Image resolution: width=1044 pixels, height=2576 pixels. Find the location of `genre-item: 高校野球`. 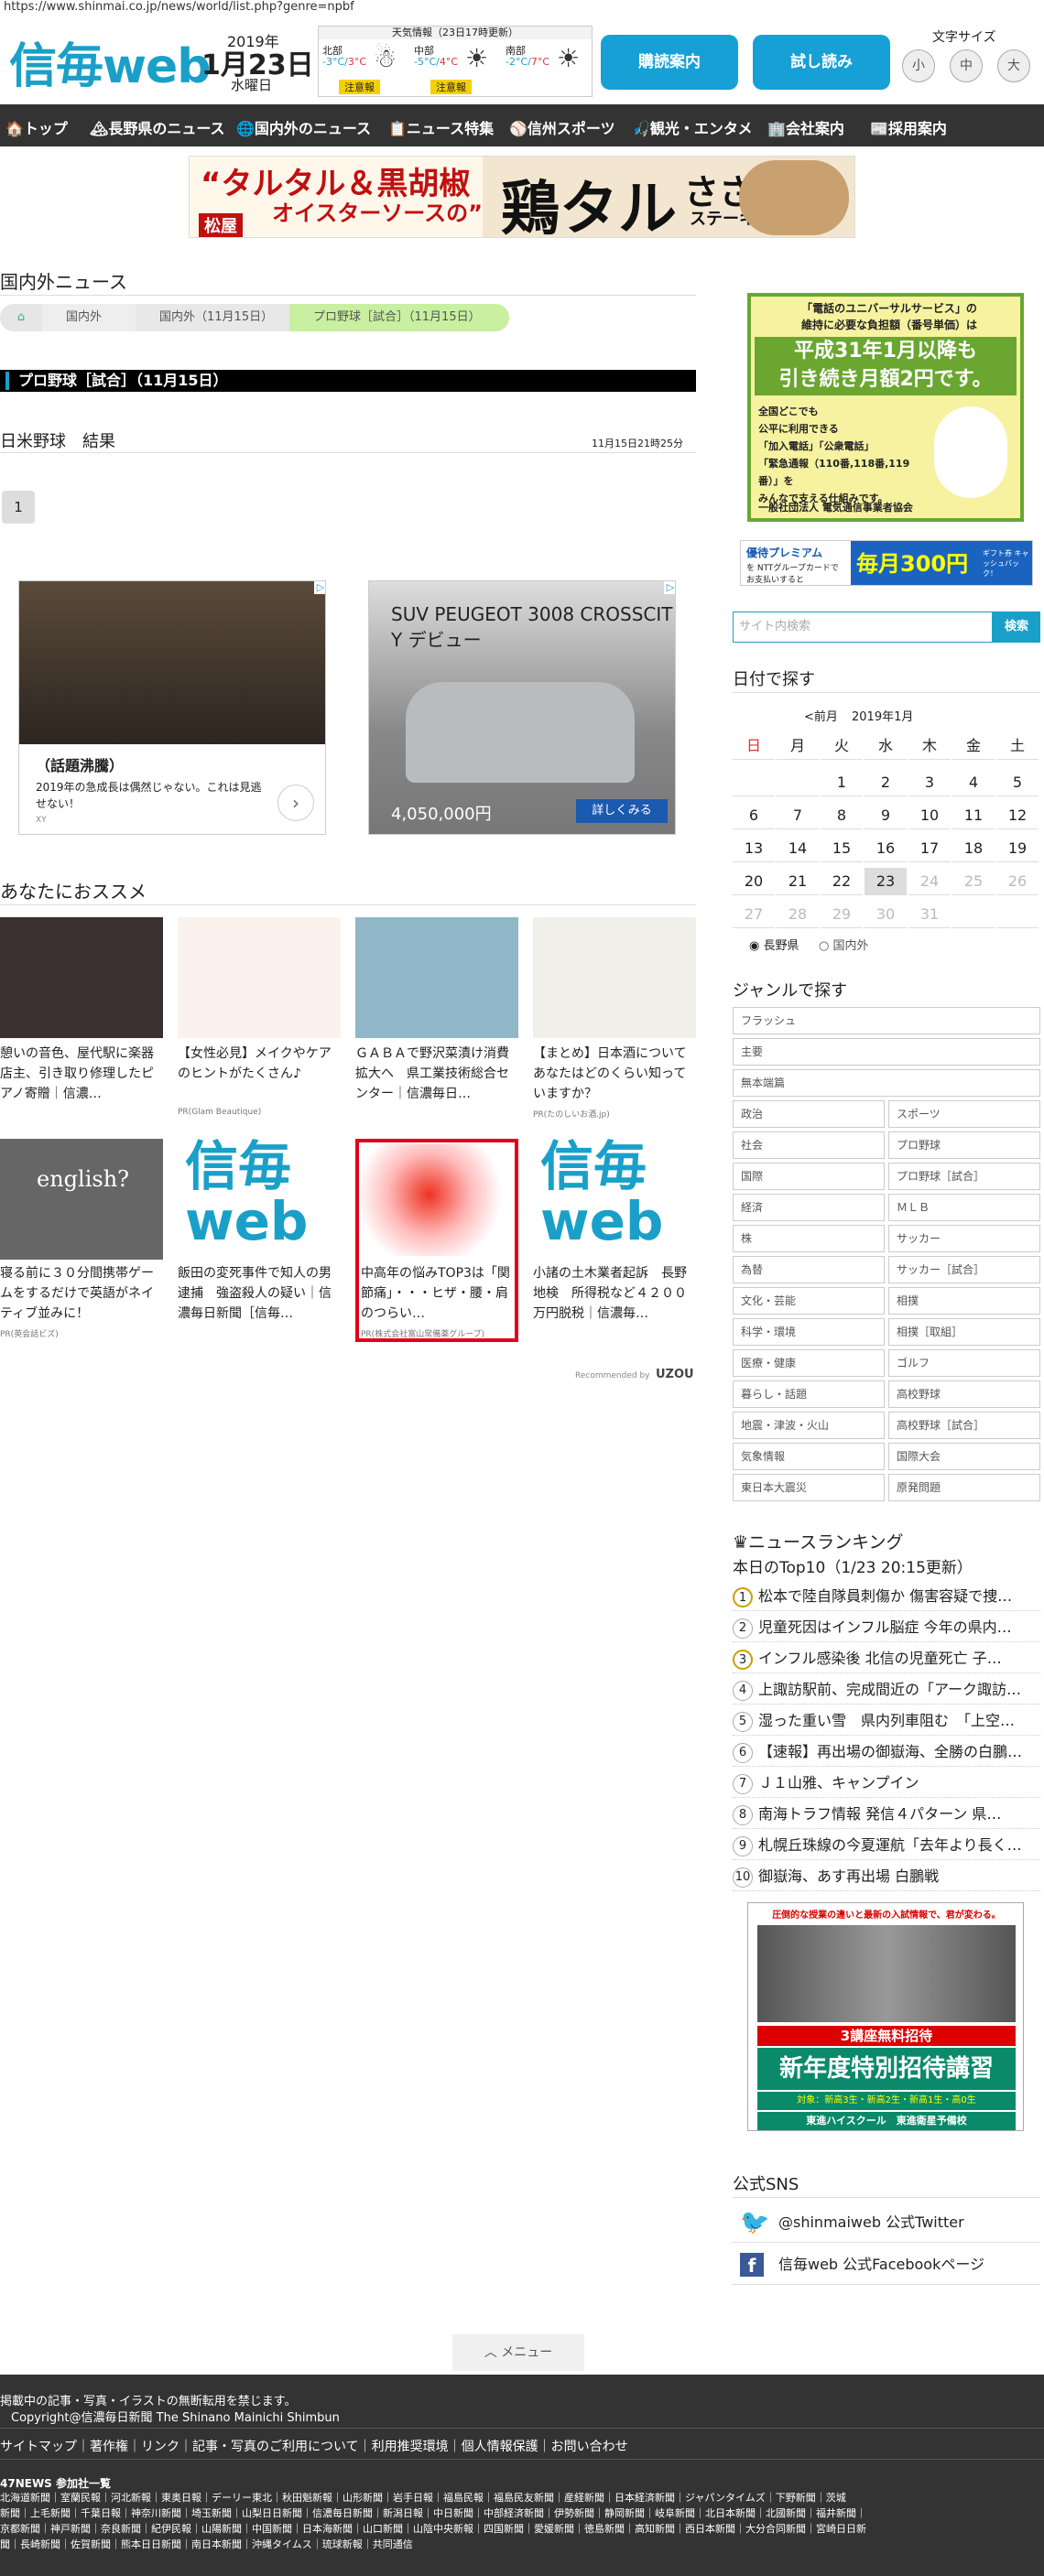

genre-item: 高校野球 is located at coordinates (964, 1394).